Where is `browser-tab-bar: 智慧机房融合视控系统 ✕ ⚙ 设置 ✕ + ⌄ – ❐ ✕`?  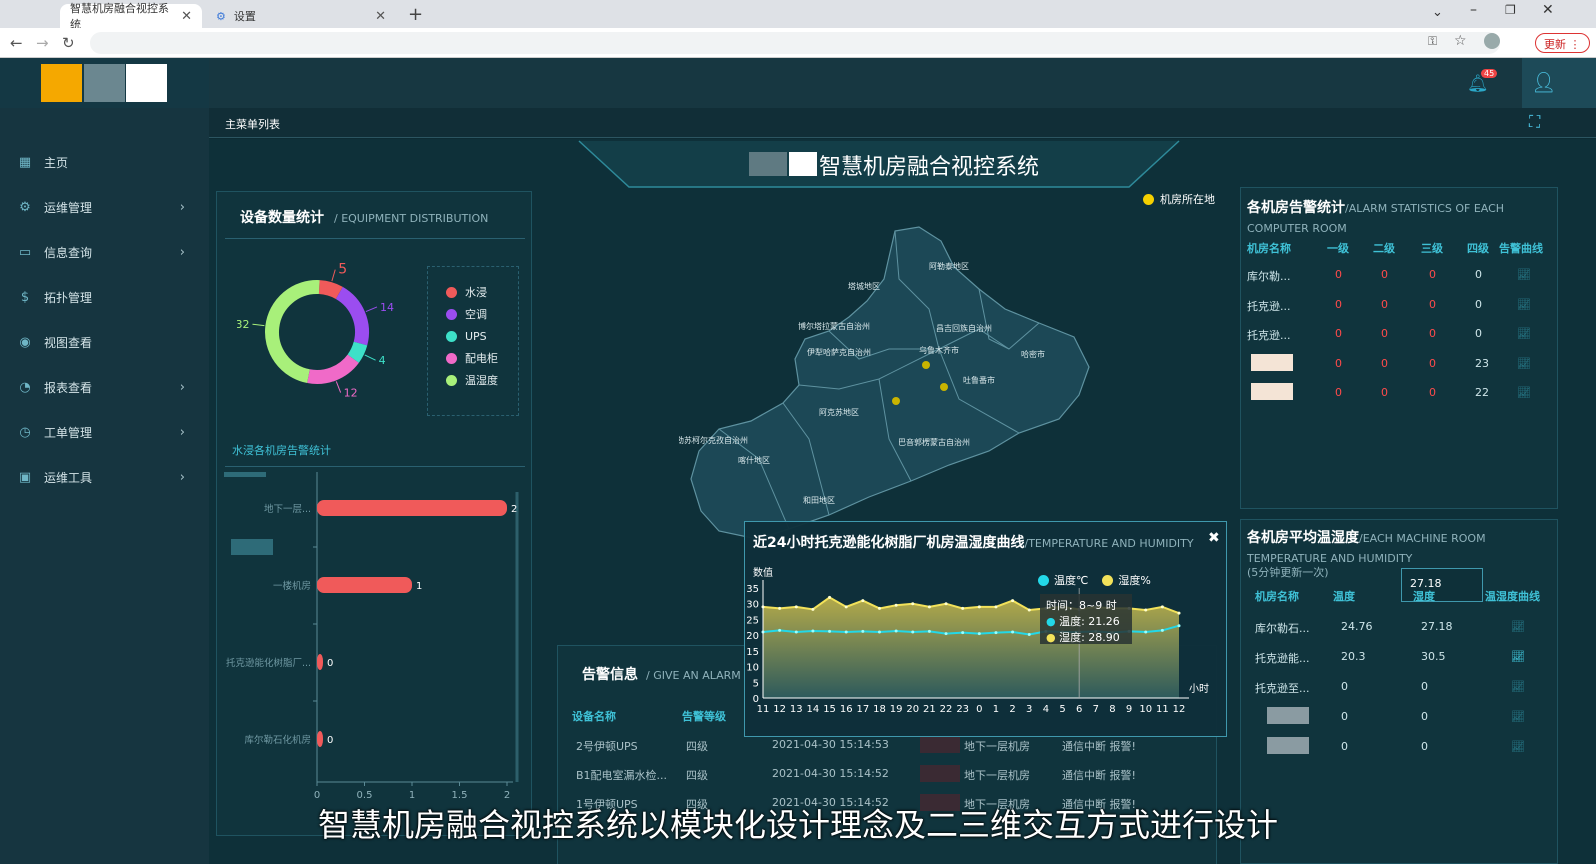 browser-tab-bar: 智慧机房融合视控系统 ✕ ⚙ 设置 ✕ + ⌄ – ❐ ✕ is located at coordinates (798, 15).